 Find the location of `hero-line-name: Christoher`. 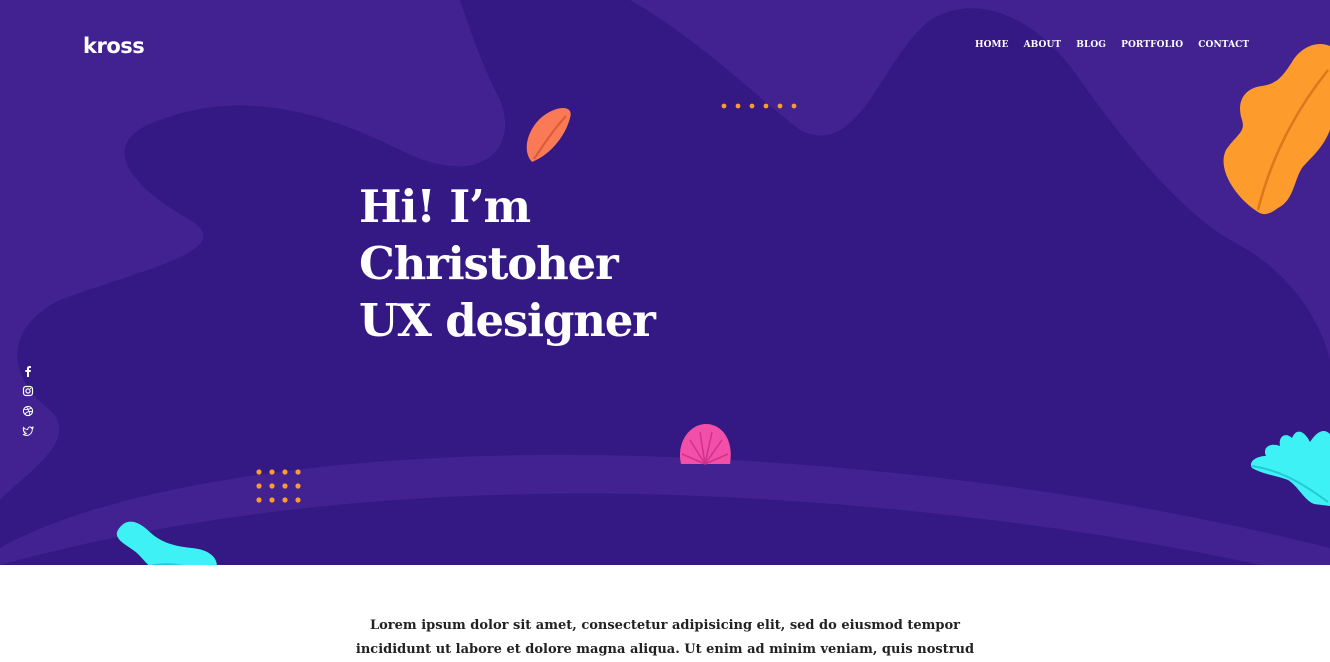

hero-line-name: Christoher is located at coordinates (489, 263).